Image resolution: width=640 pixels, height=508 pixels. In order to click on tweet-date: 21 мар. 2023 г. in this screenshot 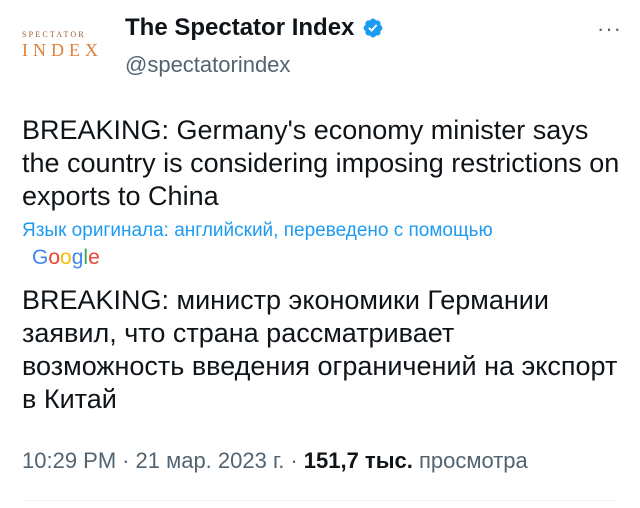, I will do `click(210, 460)`.